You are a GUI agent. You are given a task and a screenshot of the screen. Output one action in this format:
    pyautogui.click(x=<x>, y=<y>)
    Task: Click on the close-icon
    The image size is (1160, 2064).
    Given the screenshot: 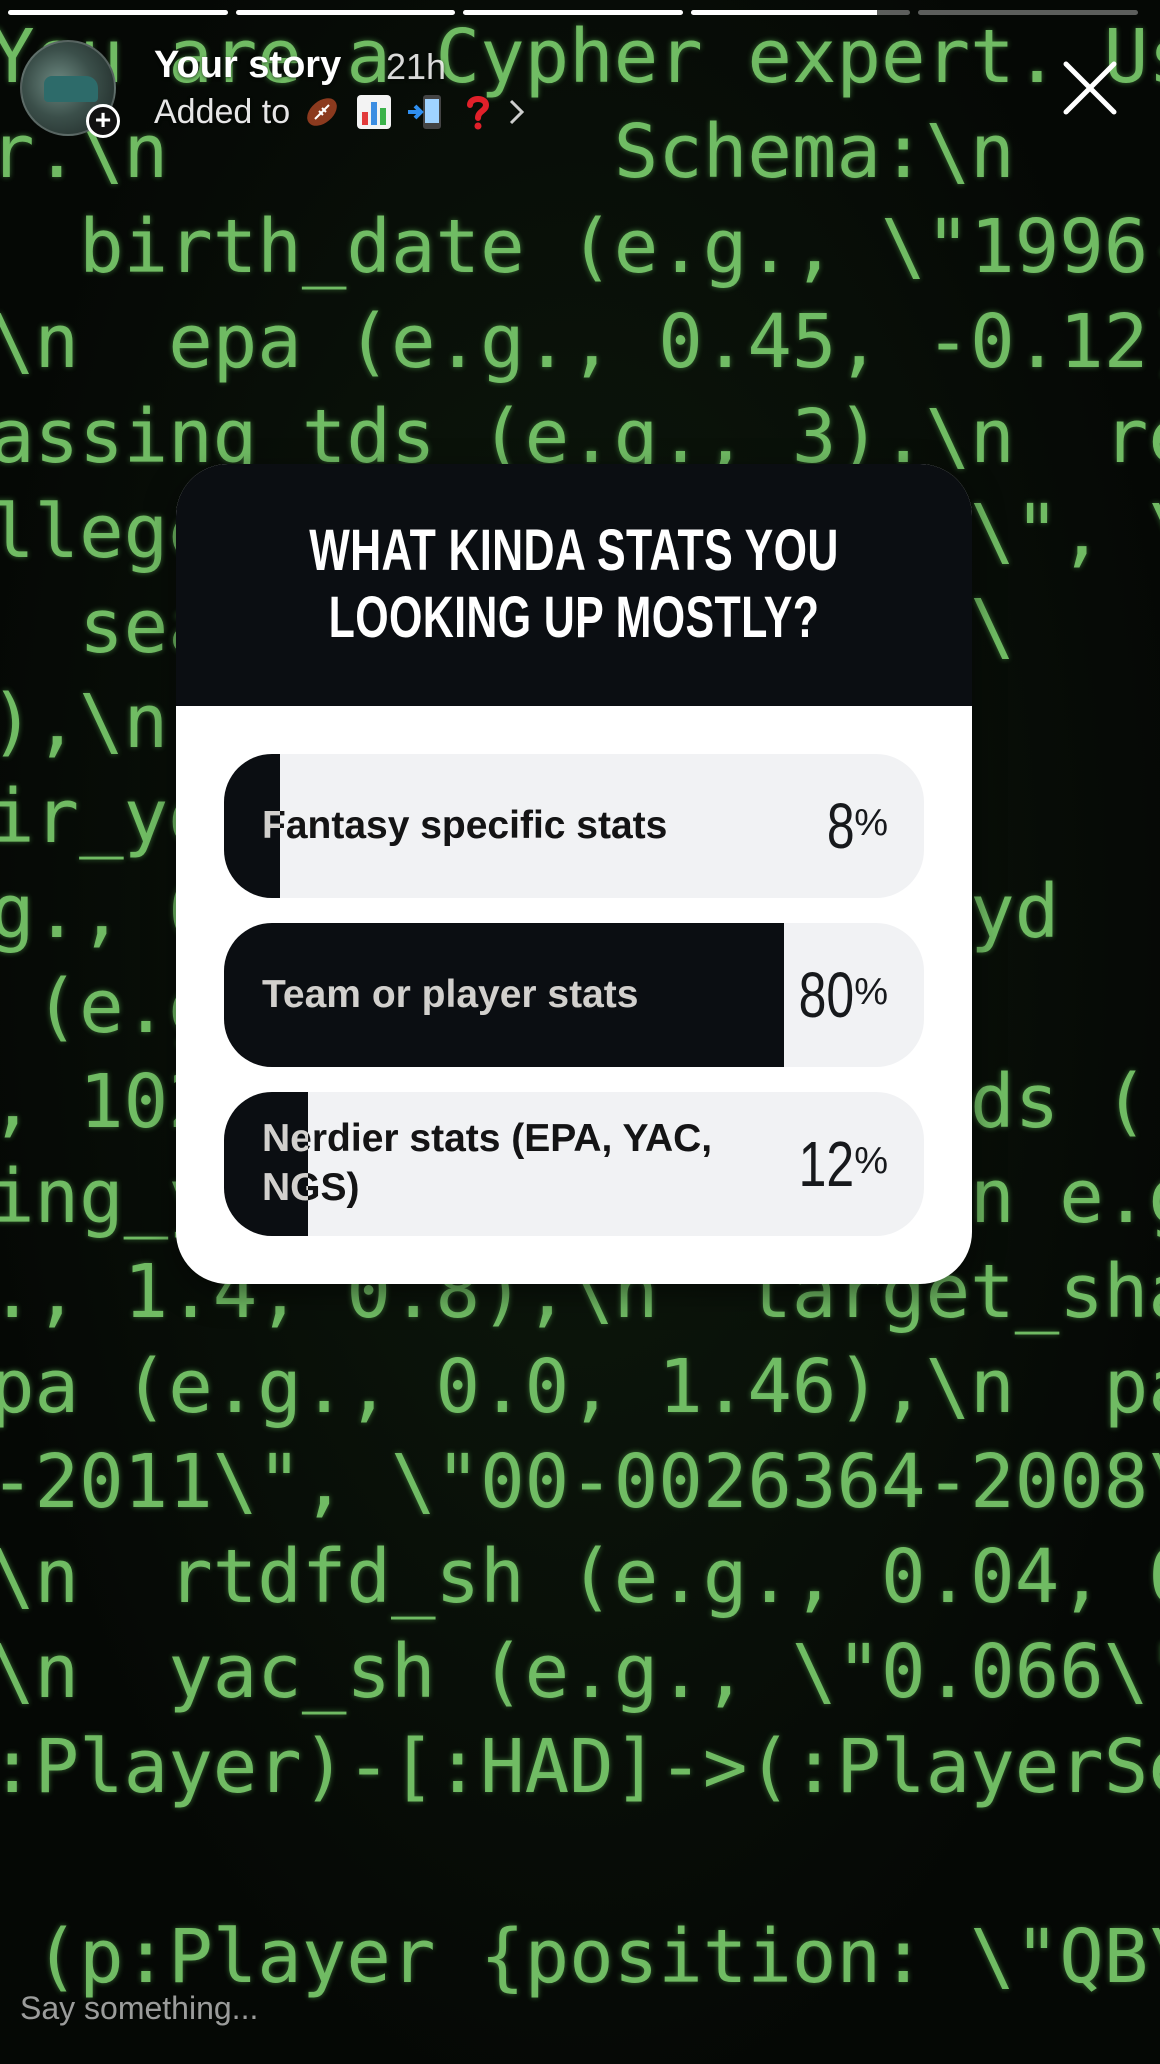 What is the action you would take?
    pyautogui.click(x=1090, y=88)
    